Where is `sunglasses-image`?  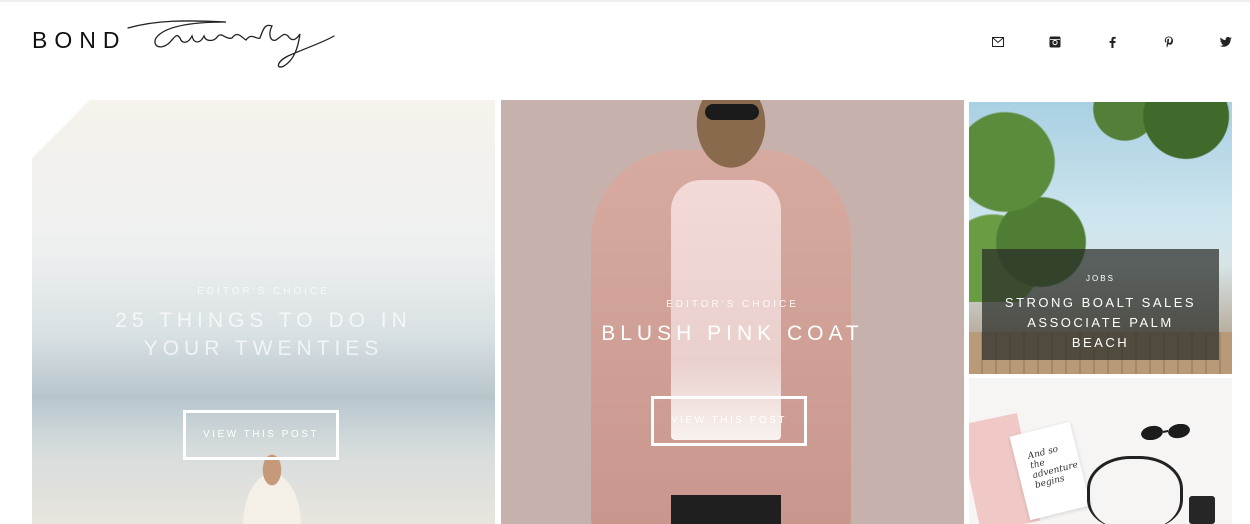 sunglasses-image is located at coordinates (732, 112).